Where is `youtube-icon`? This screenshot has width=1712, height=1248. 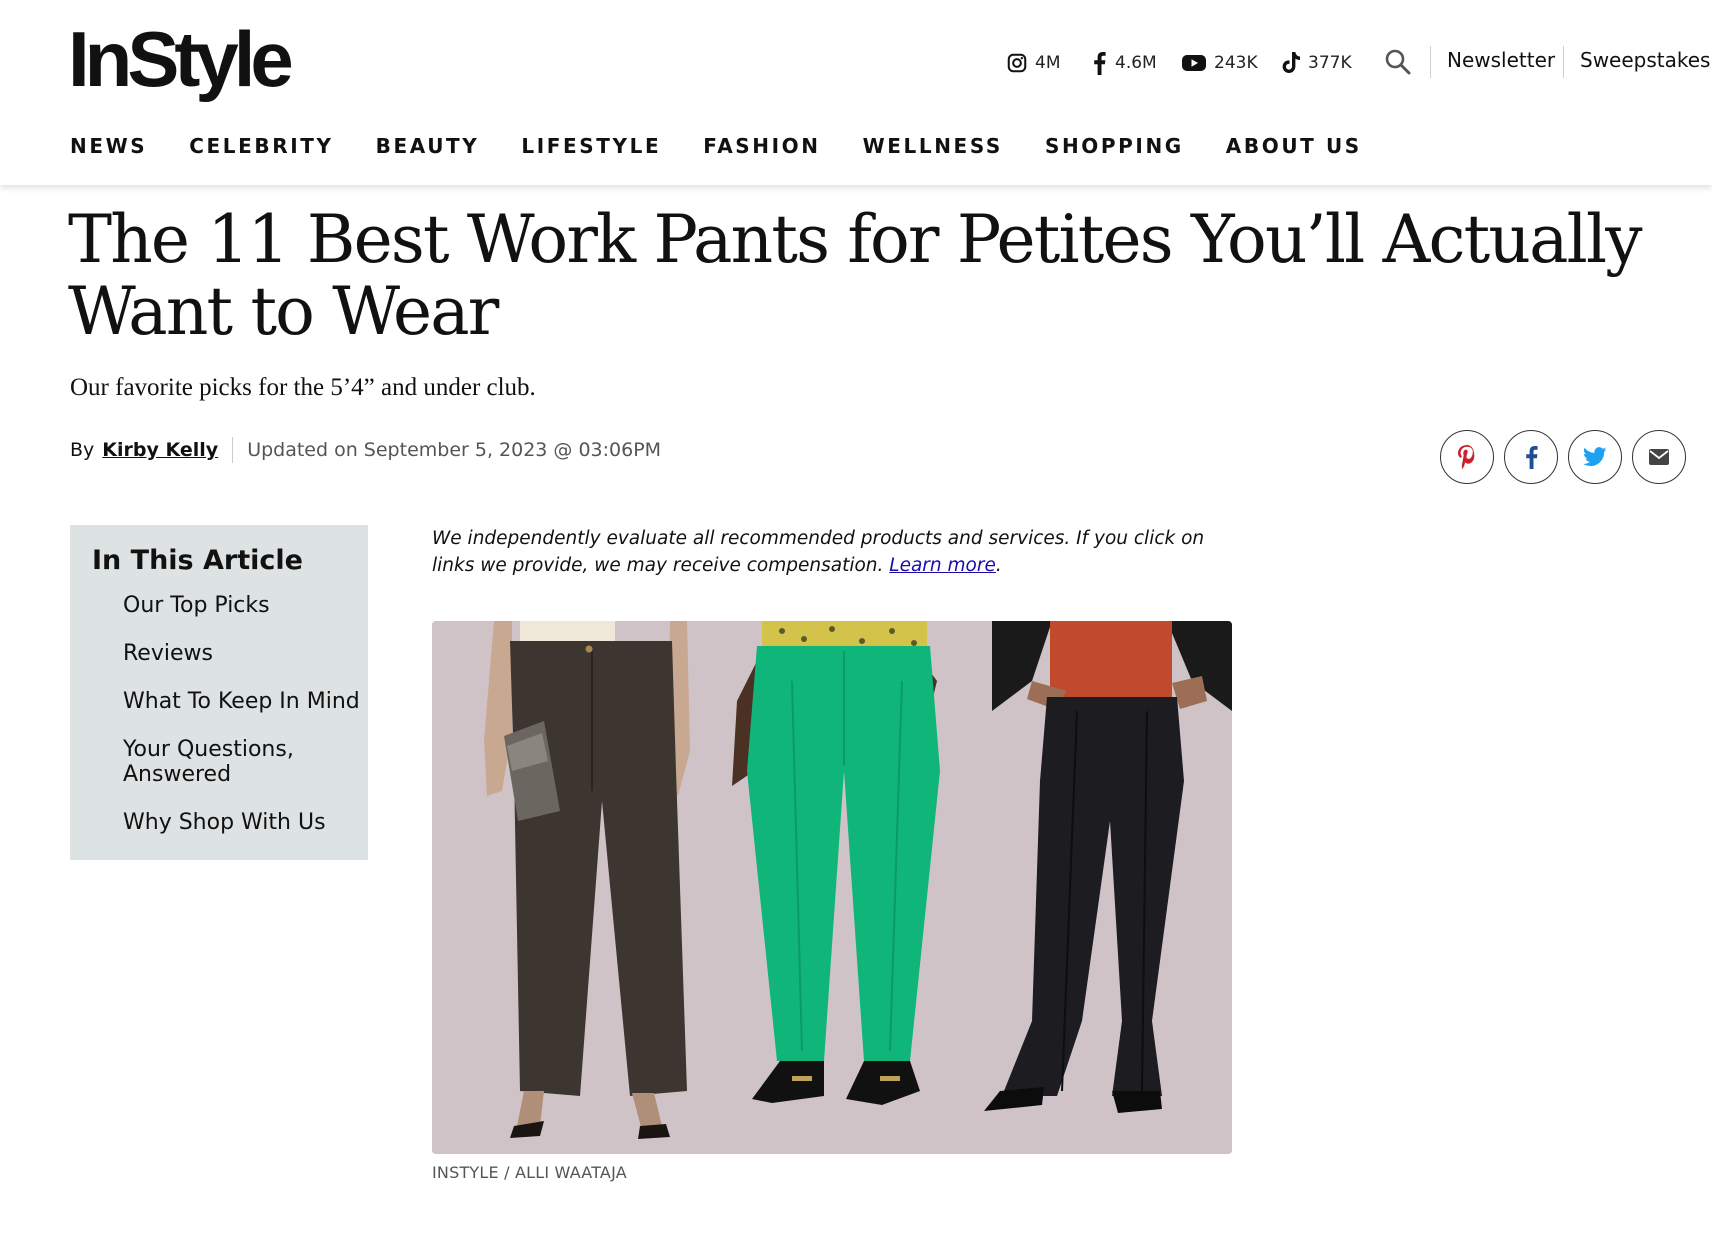 youtube-icon is located at coordinates (1194, 63).